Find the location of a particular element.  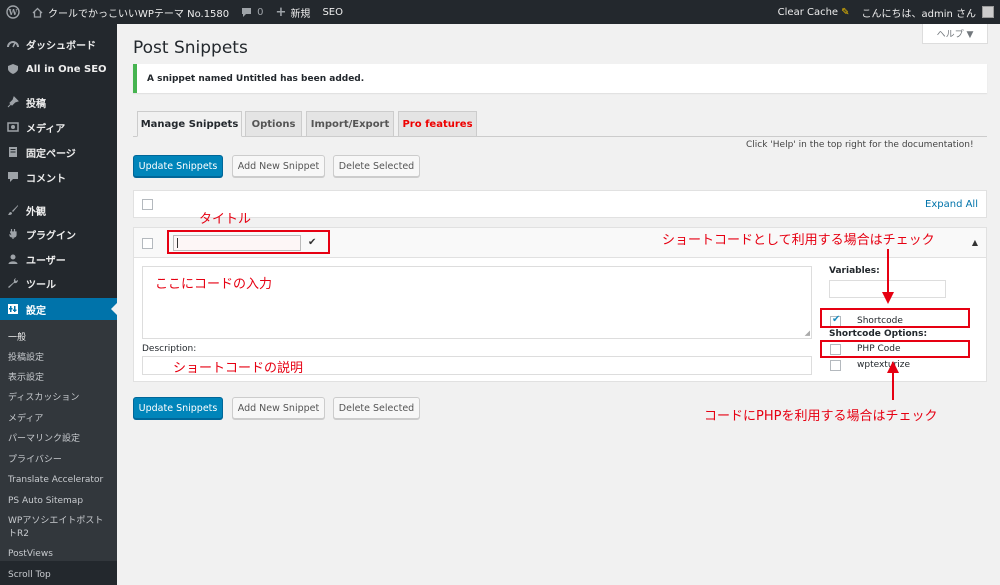

submenu-item-postviews: PostViews is located at coordinates (30, 554).